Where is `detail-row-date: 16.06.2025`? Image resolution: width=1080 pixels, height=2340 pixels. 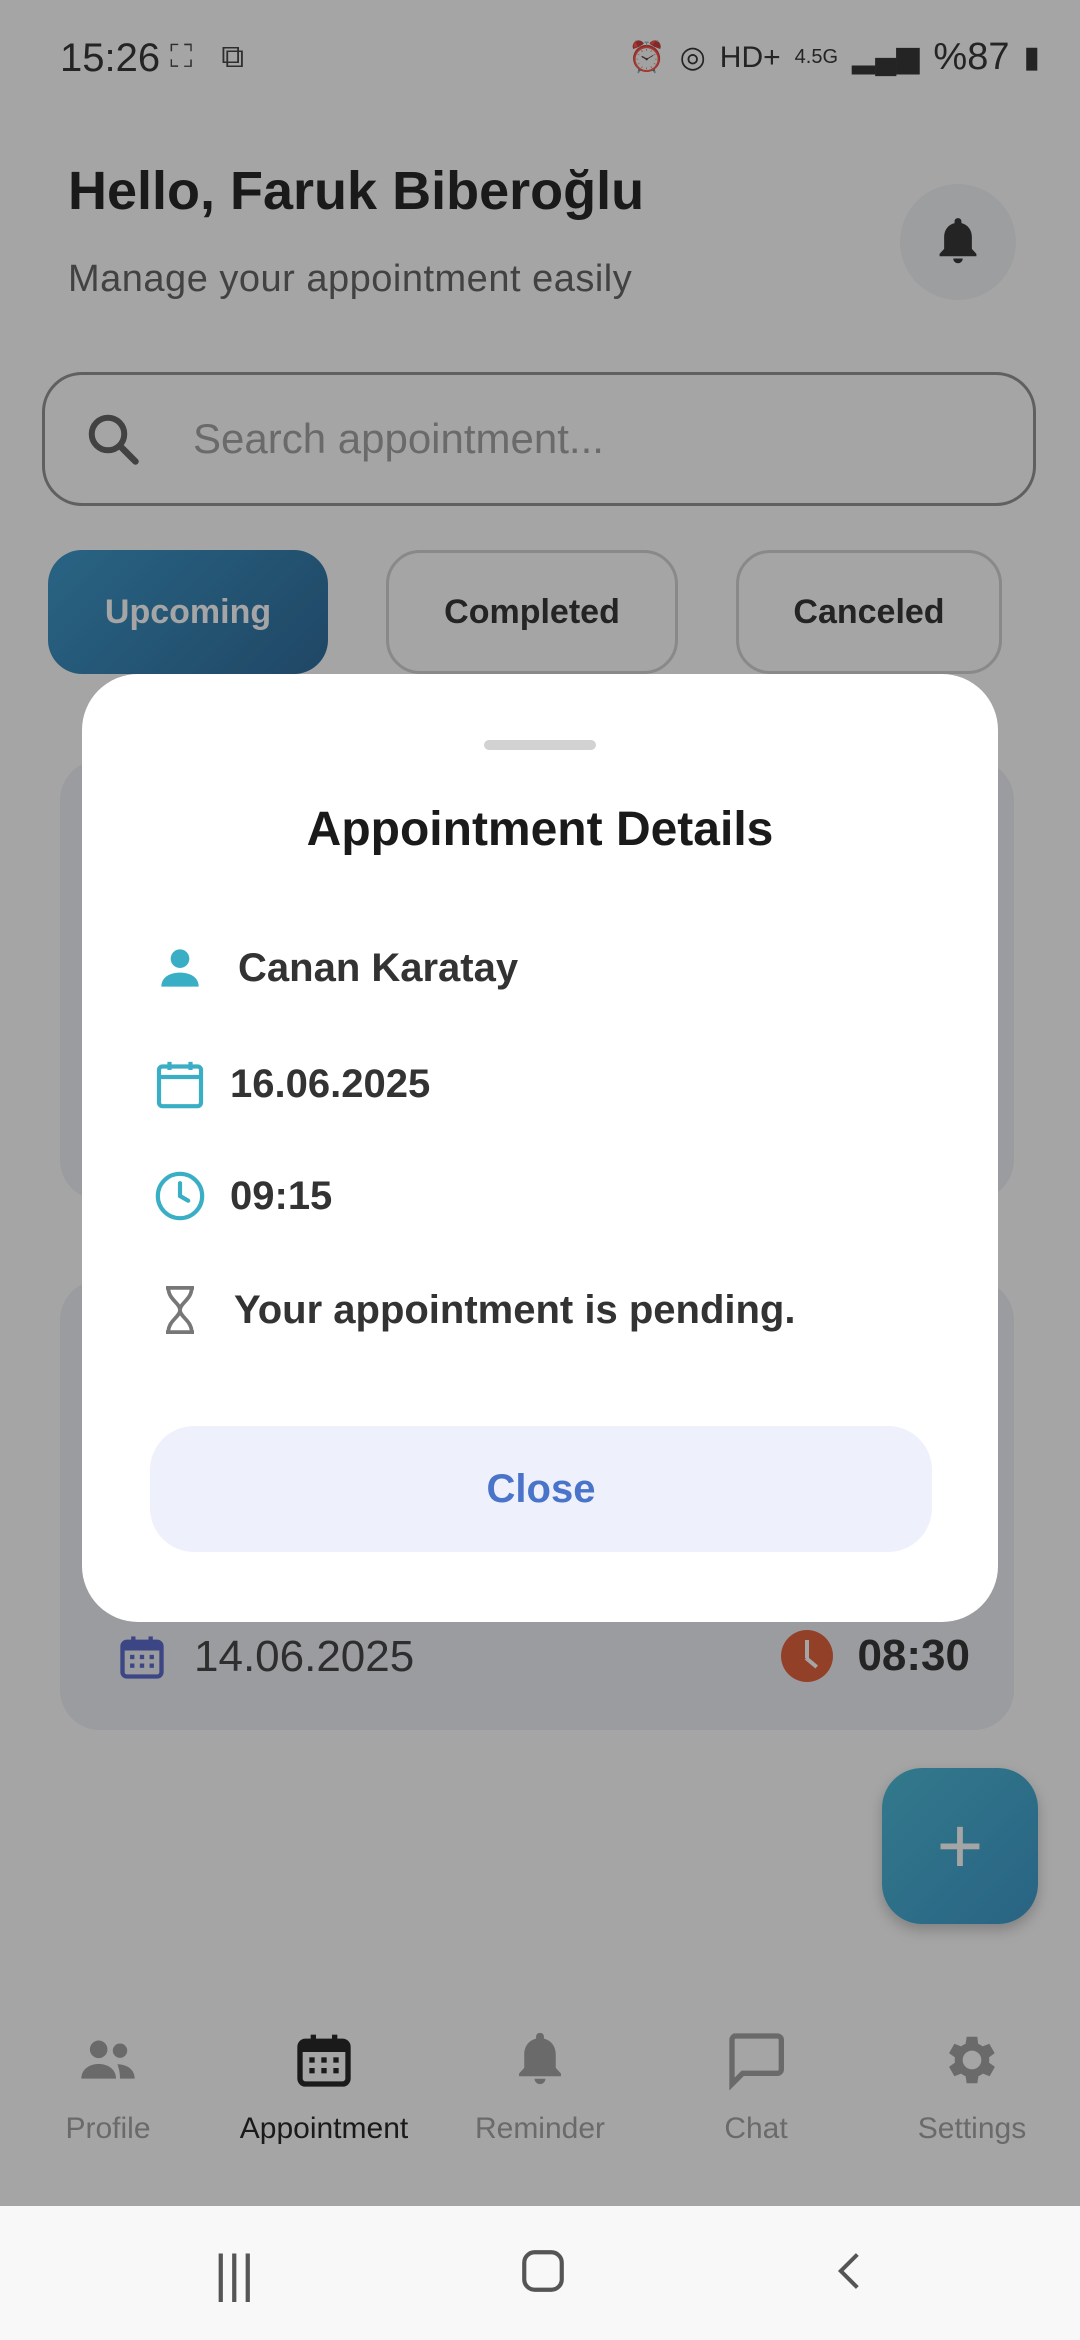 detail-row-date: 16.06.2025 is located at coordinates (291, 1084).